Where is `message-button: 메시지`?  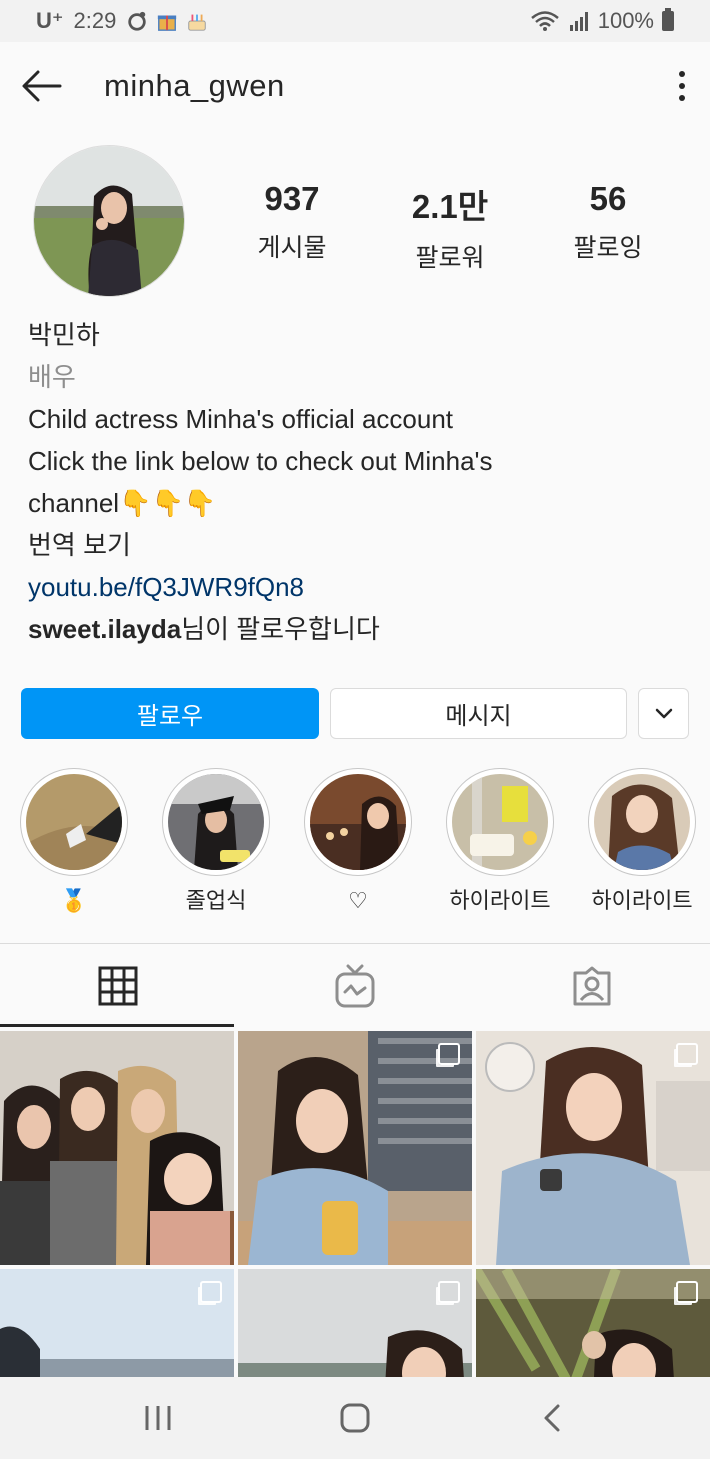
message-button: 메시지 is located at coordinates (478, 713).